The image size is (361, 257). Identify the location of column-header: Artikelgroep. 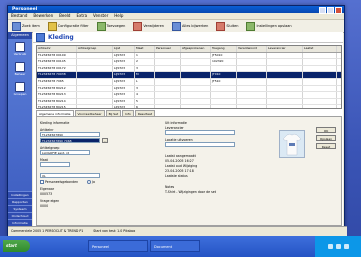
(95, 49).